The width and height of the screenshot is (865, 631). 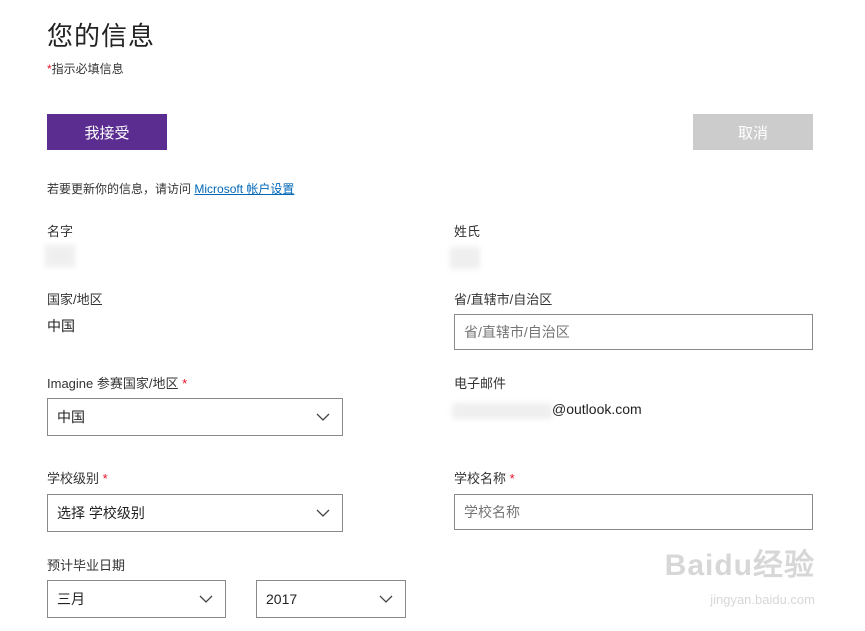 What do you see at coordinates (136, 599) in the screenshot?
I see `graduation-month-select: 三月` at bounding box center [136, 599].